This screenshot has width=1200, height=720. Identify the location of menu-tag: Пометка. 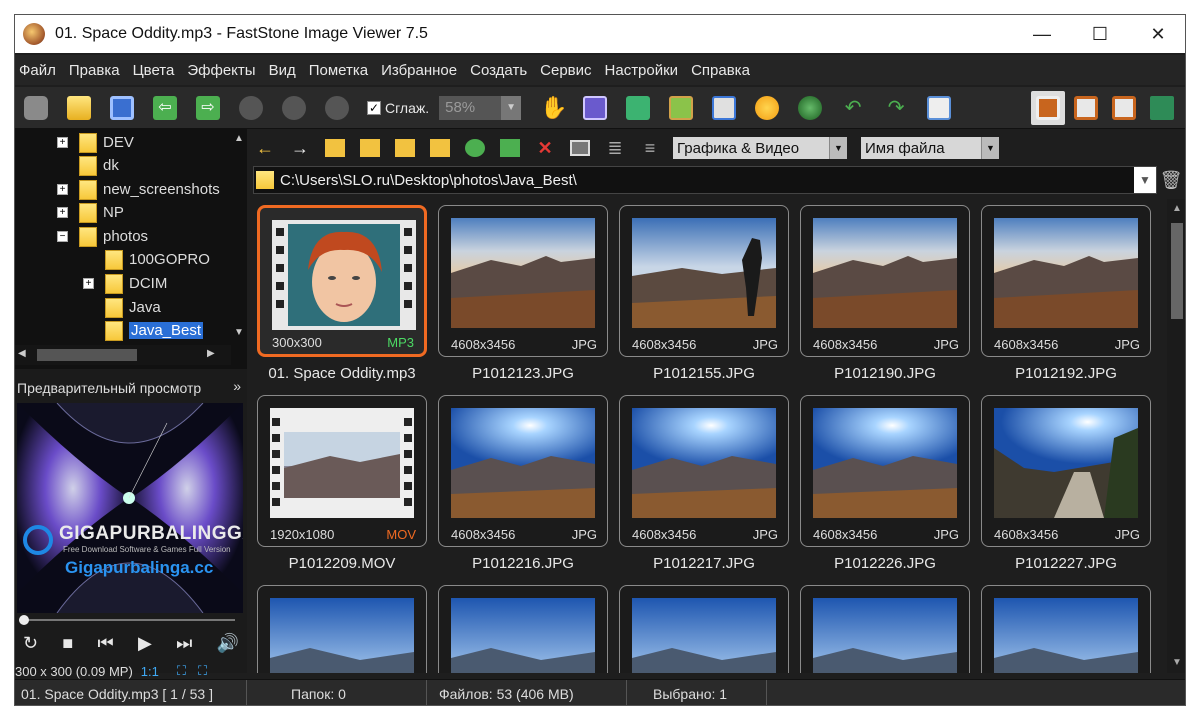
(338, 70).